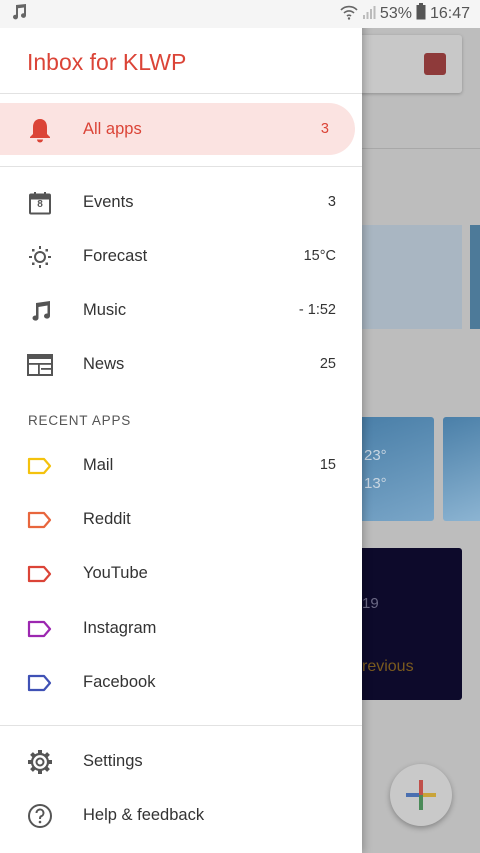 This screenshot has height=853, width=480. What do you see at coordinates (181, 465) in the screenshot?
I see `drawer-item-mail: Mail 15` at bounding box center [181, 465].